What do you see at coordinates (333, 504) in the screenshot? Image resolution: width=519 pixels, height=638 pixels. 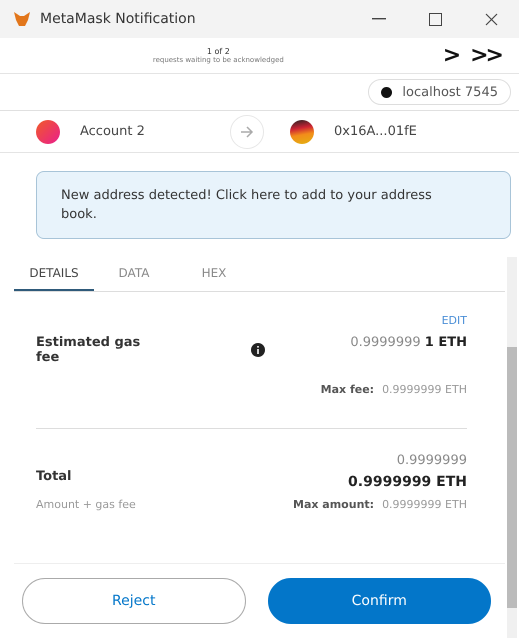 I see `max-amount-label: Max amount:` at bounding box center [333, 504].